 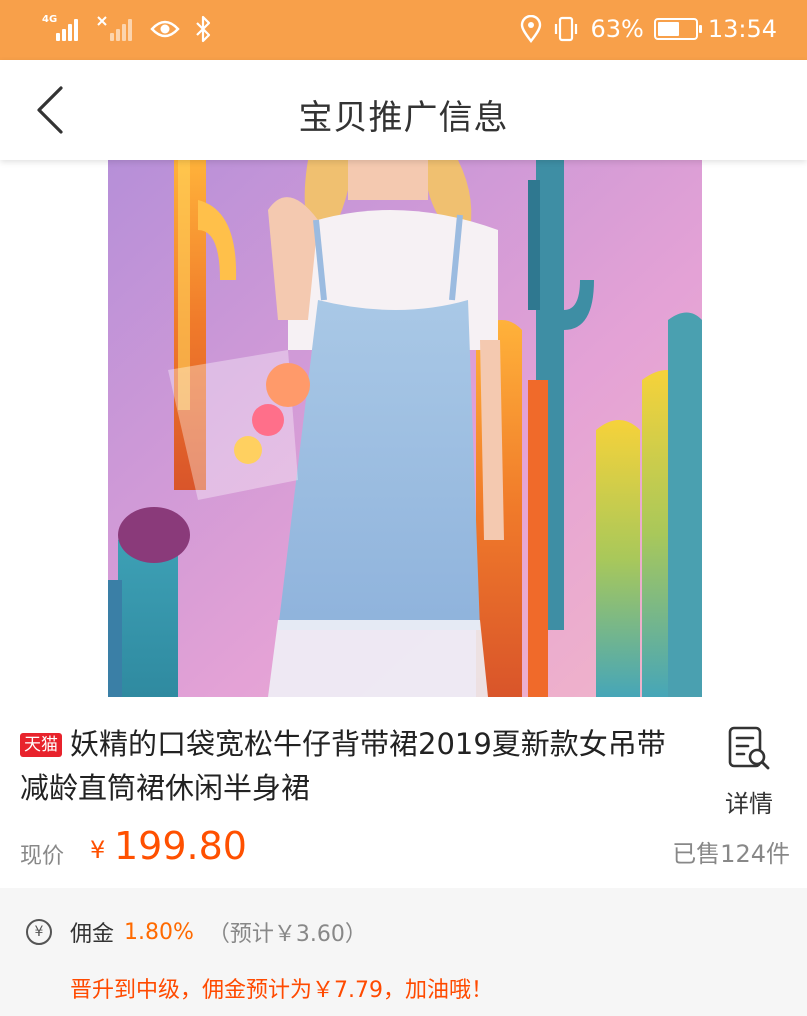 I want to click on product-title: 天猫 妖精的口袋宽松牛仔背带裙2019夏新款女吊带减龄直筒裙休闲半身裙, so click(x=350, y=766).